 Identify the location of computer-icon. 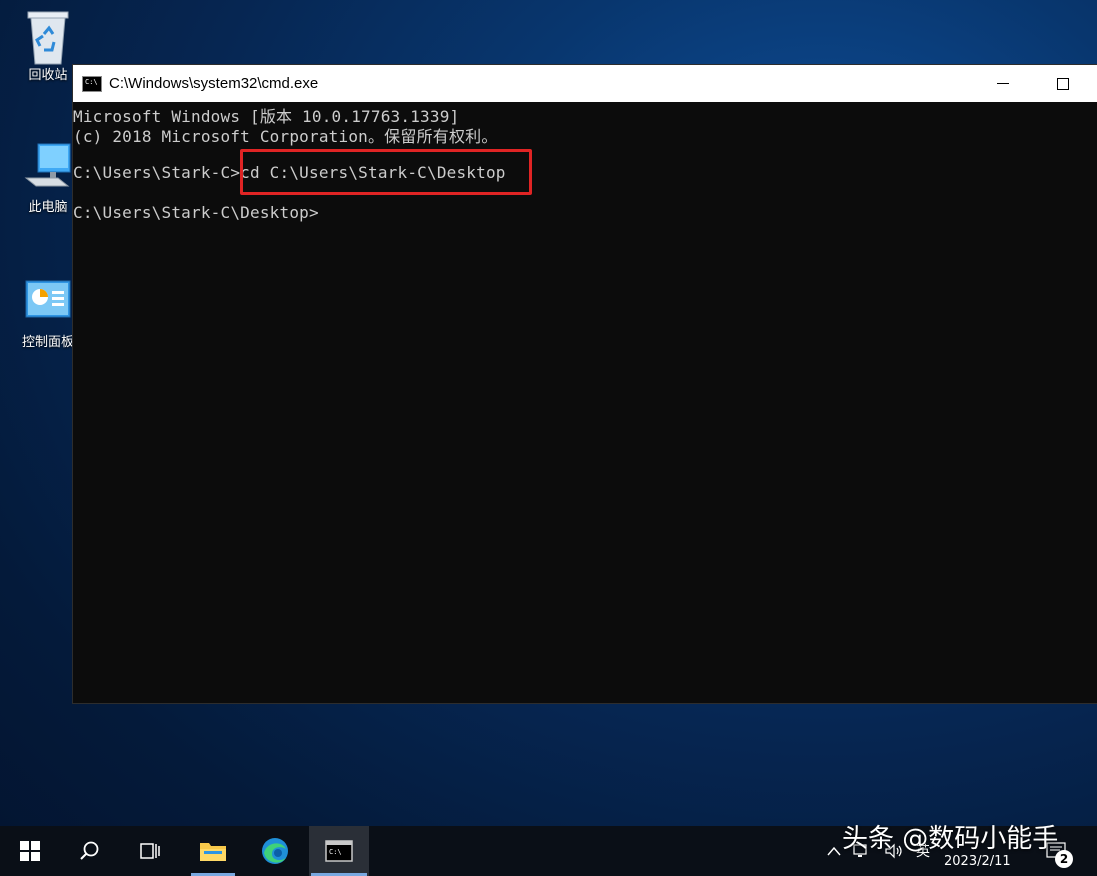
(48, 166).